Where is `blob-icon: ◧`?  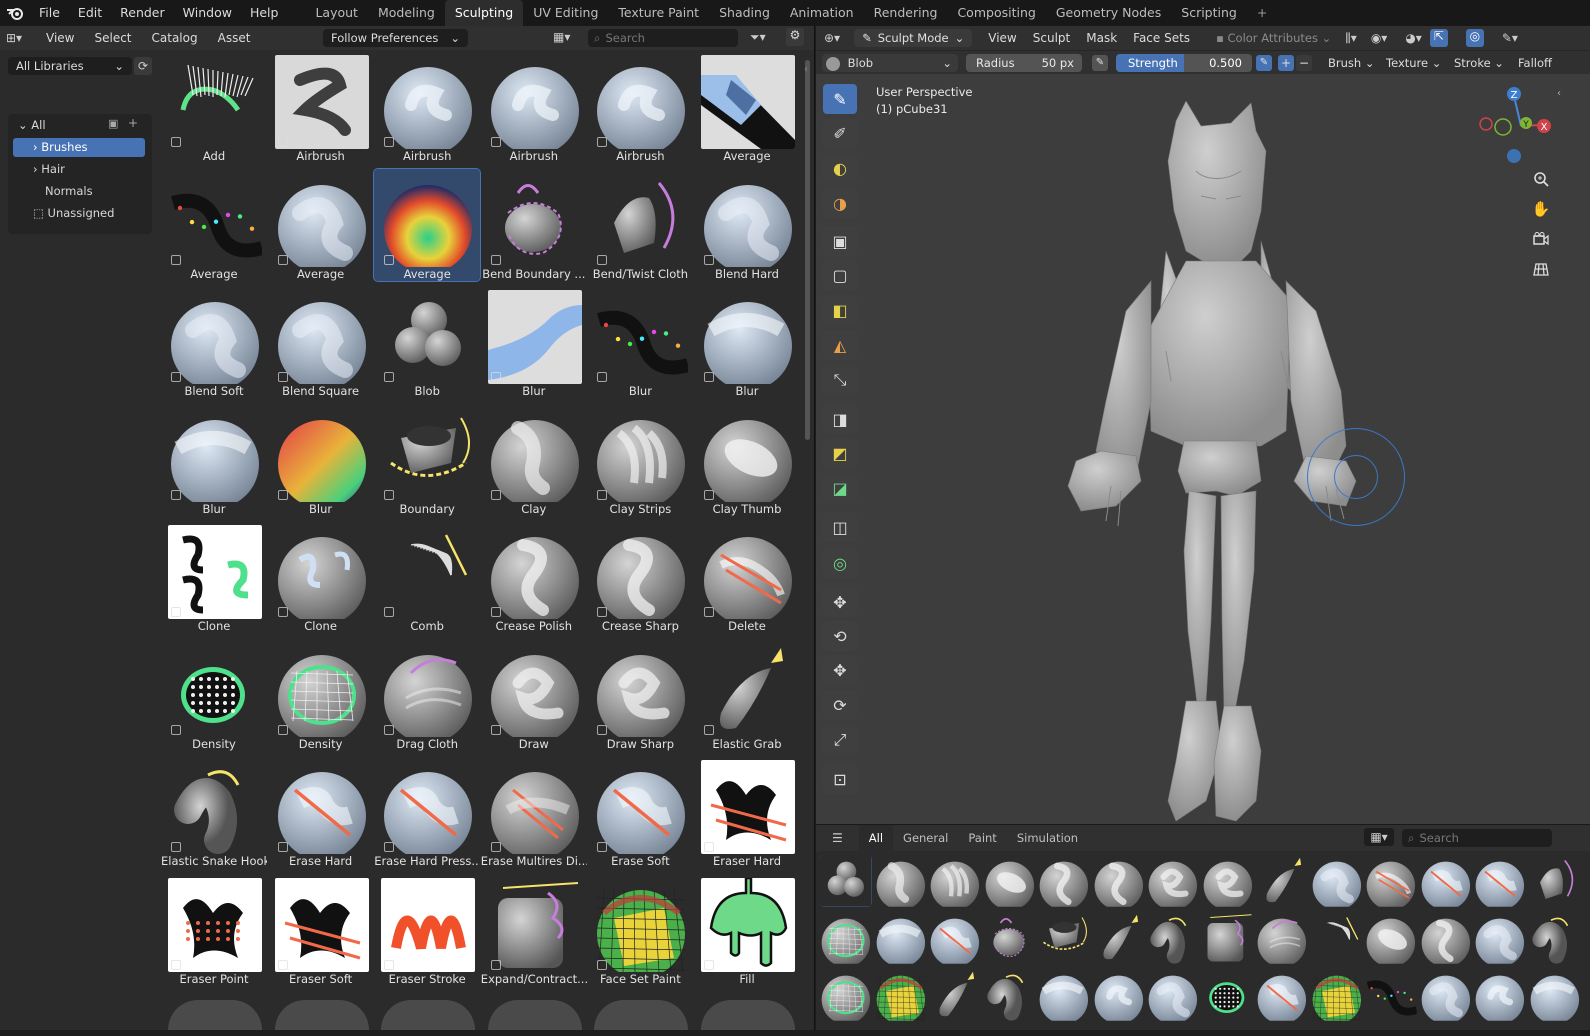
blob-icon: ◧ is located at coordinates (840, 310).